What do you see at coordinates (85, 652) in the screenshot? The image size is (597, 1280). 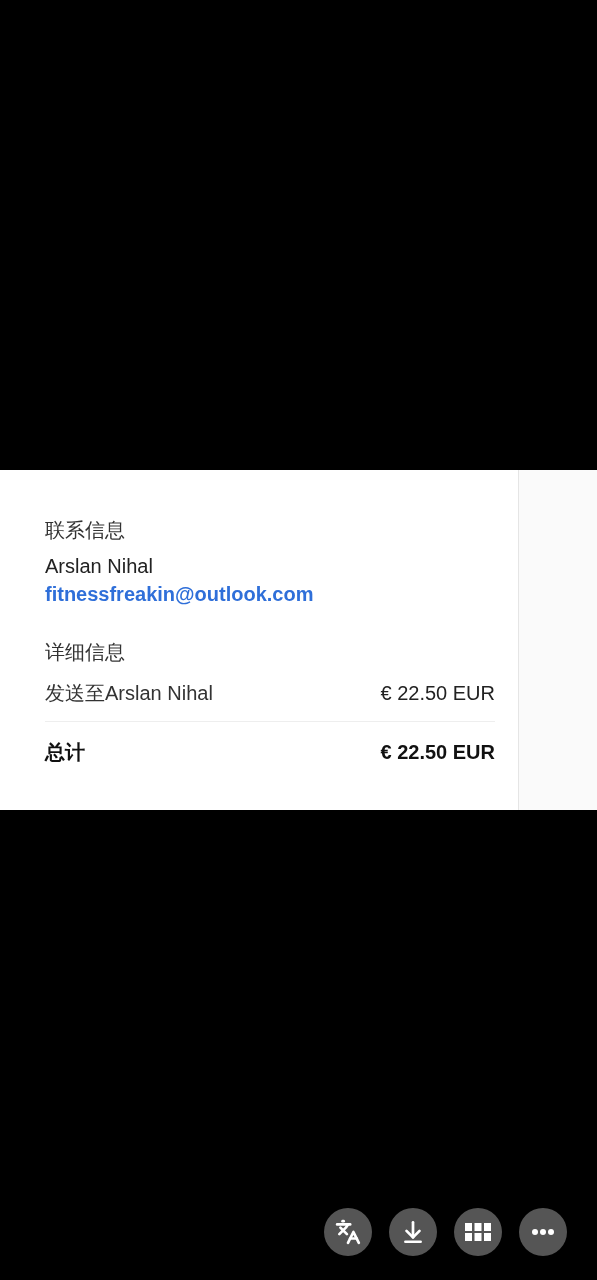 I see `details-heading: 详细信息` at bounding box center [85, 652].